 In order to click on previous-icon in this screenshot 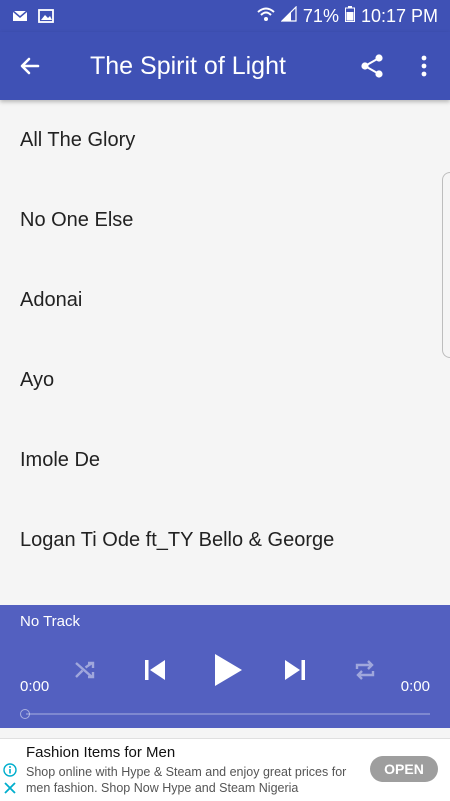, I will do `click(155, 670)`.